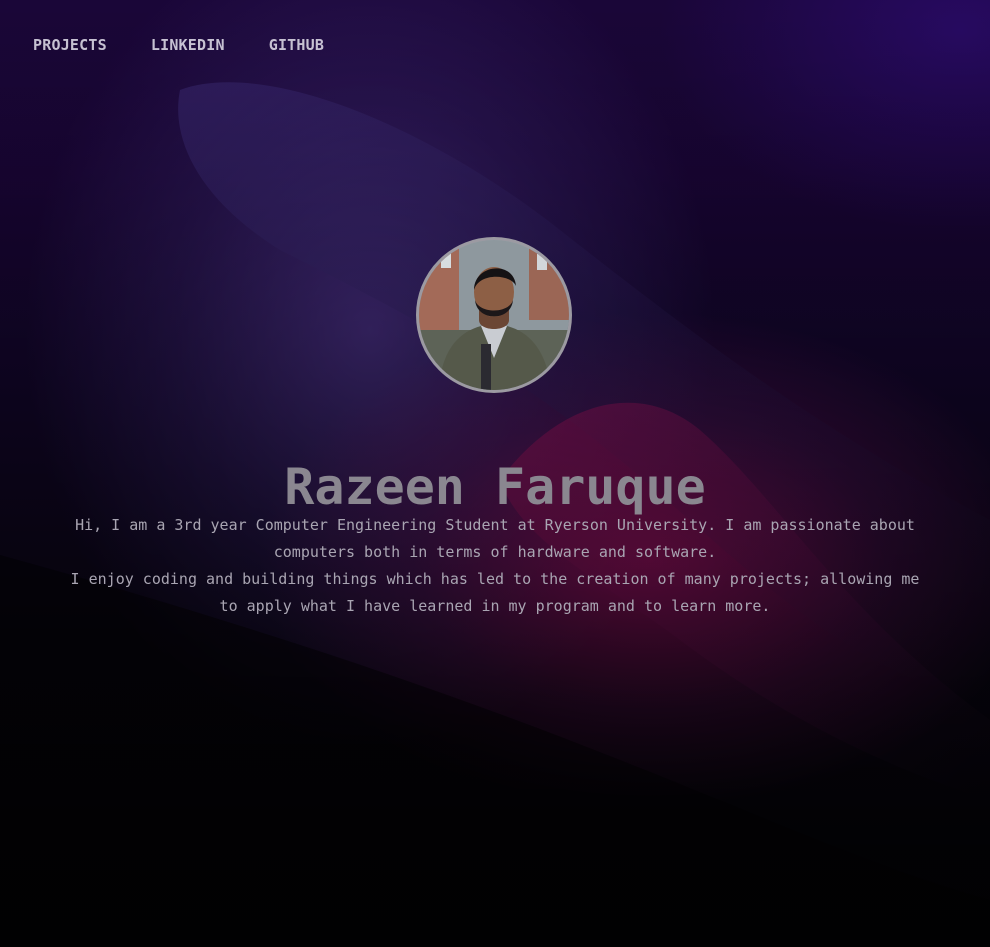 The image size is (990, 947). I want to click on top-nav: PROJECTS LINKEDIN GITHUB, so click(200, 45).